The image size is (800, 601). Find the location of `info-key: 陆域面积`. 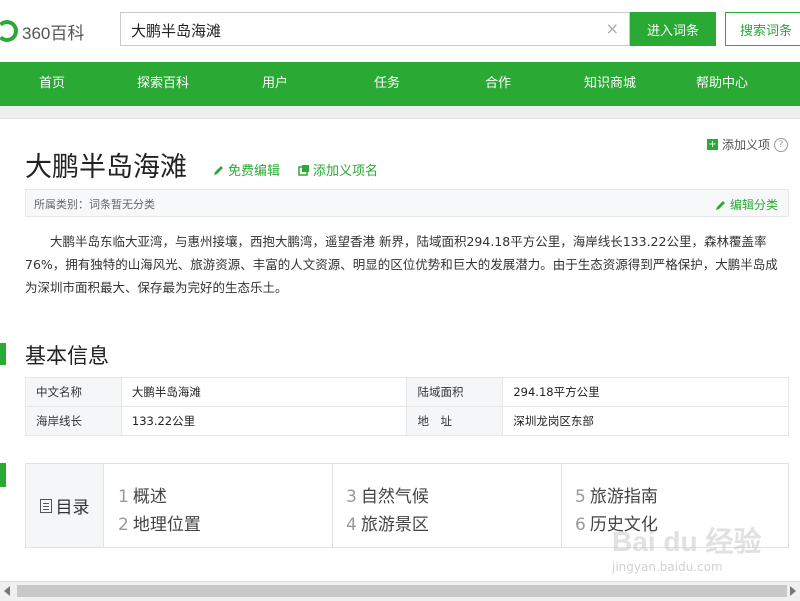

info-key: 陆域面积 is located at coordinates (455, 392).